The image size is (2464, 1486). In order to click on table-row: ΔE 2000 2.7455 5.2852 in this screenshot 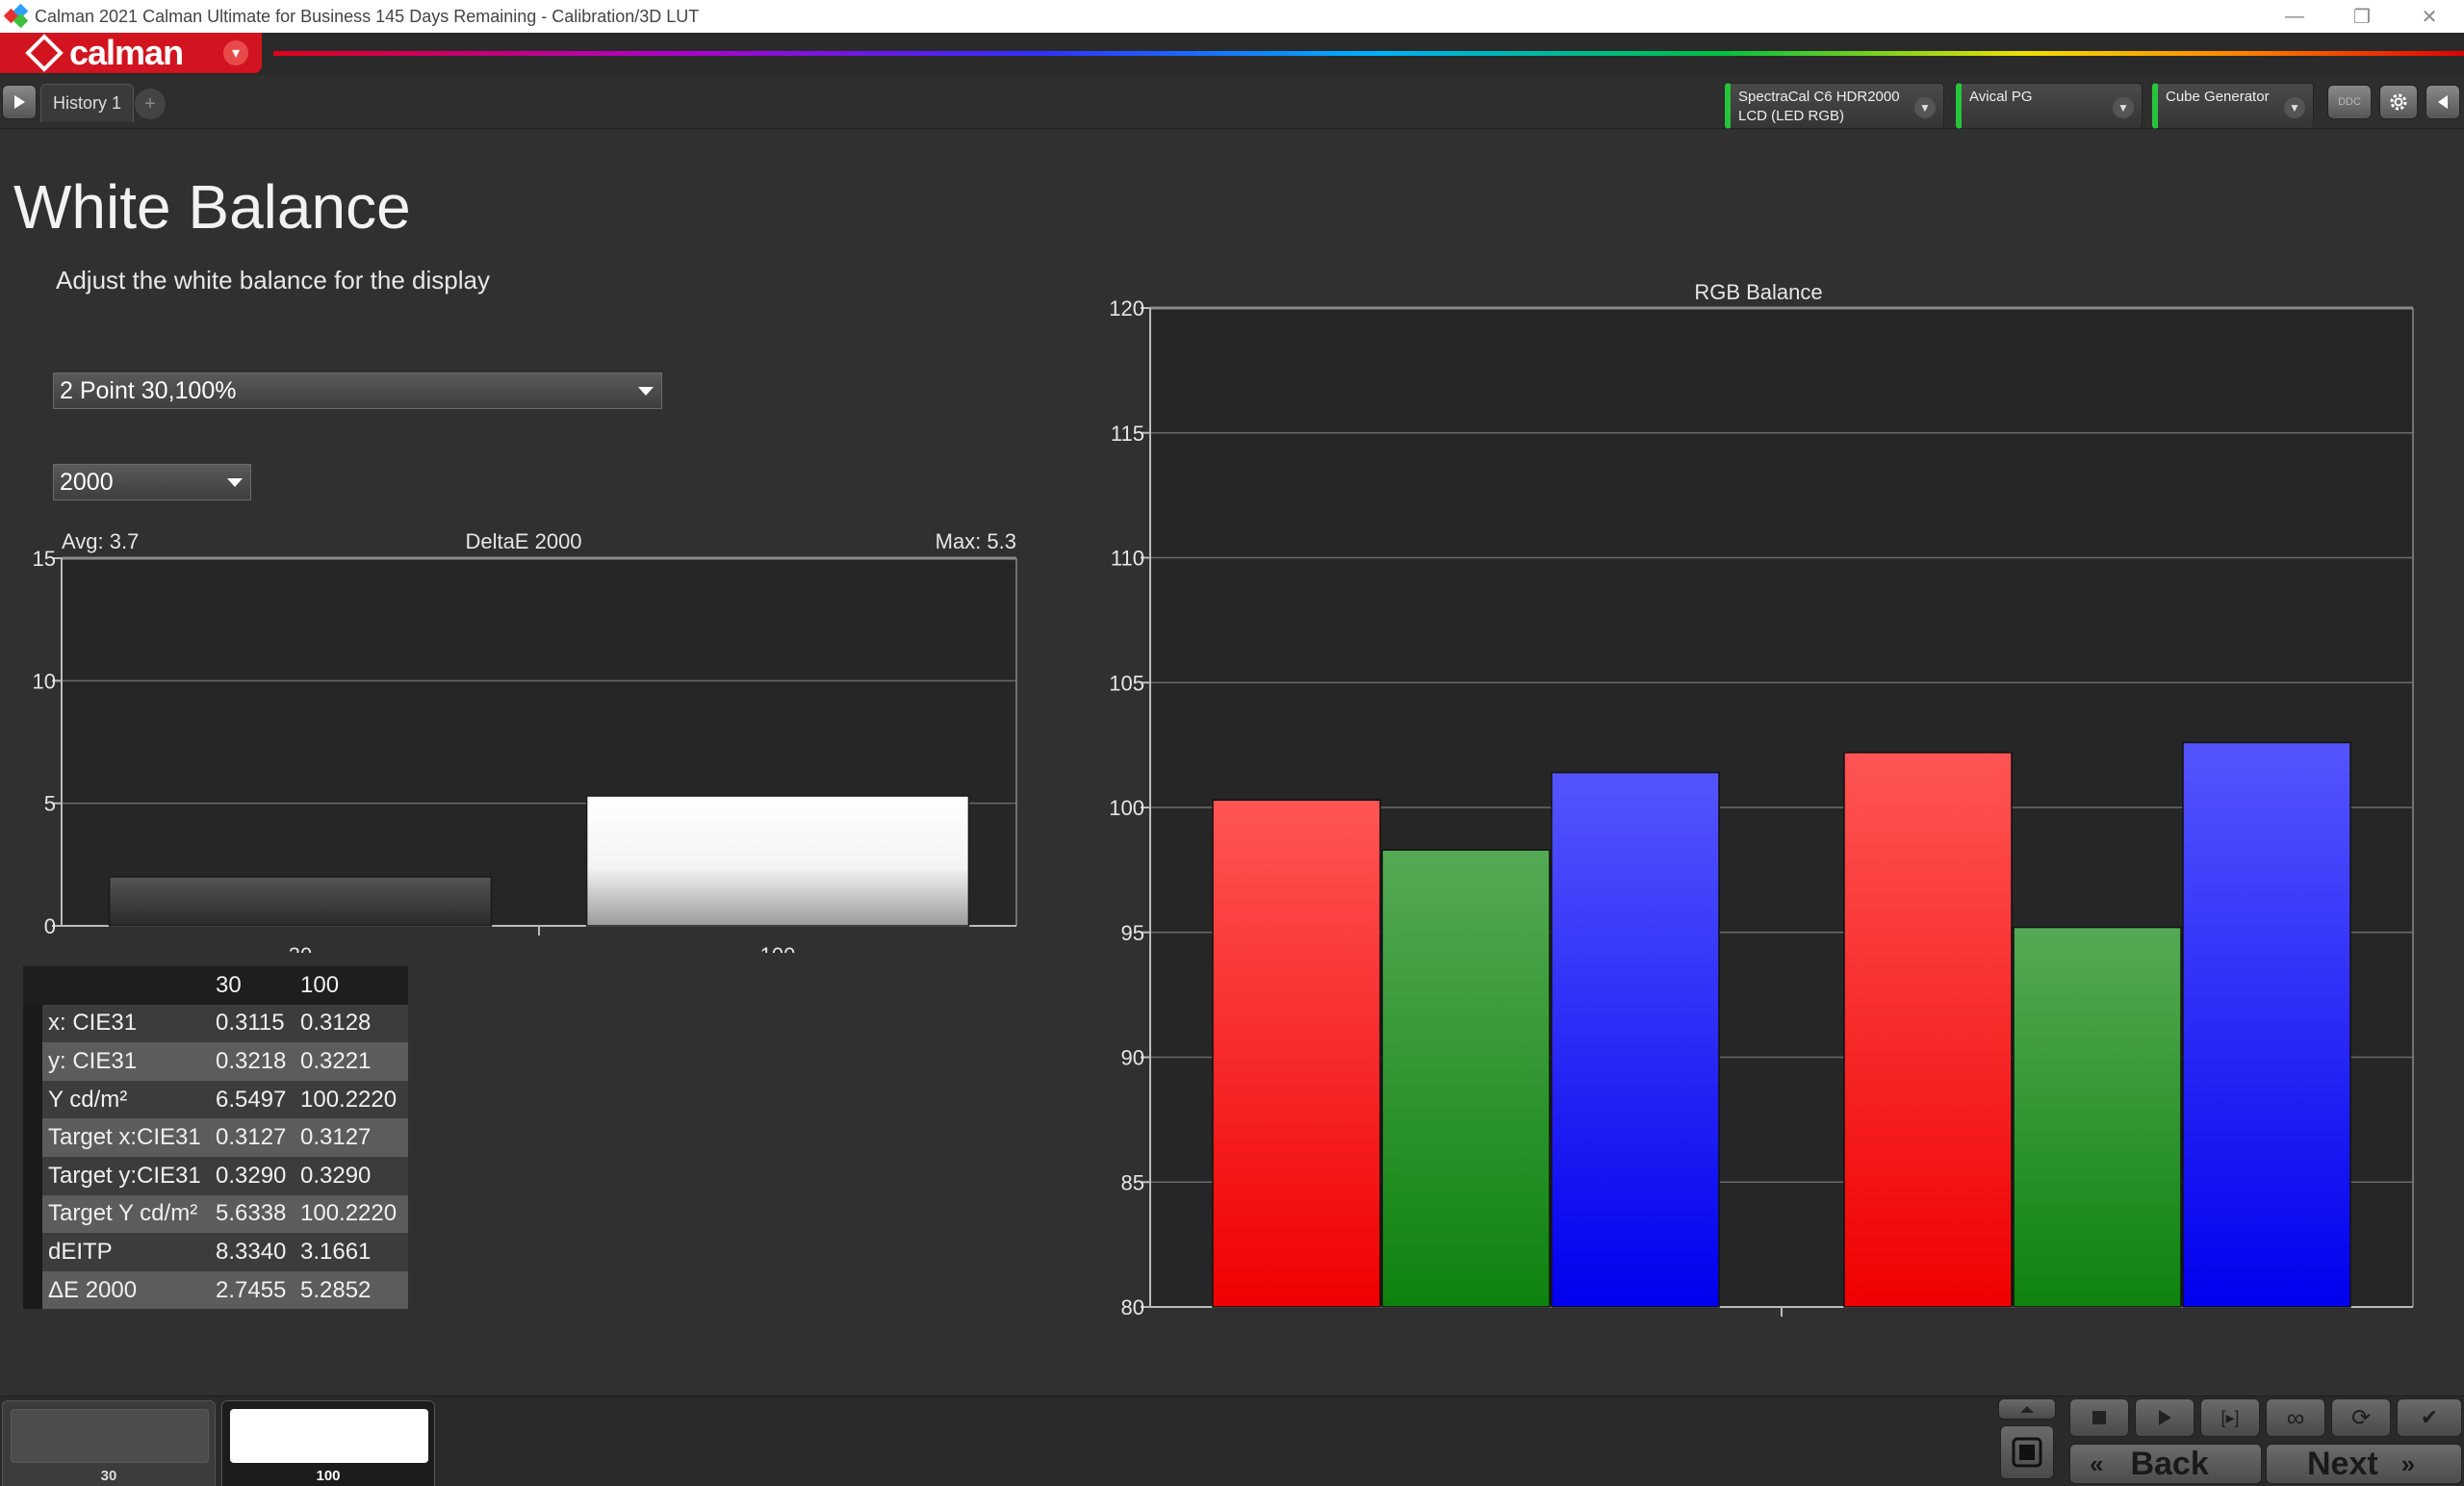, I will do `click(215, 1290)`.